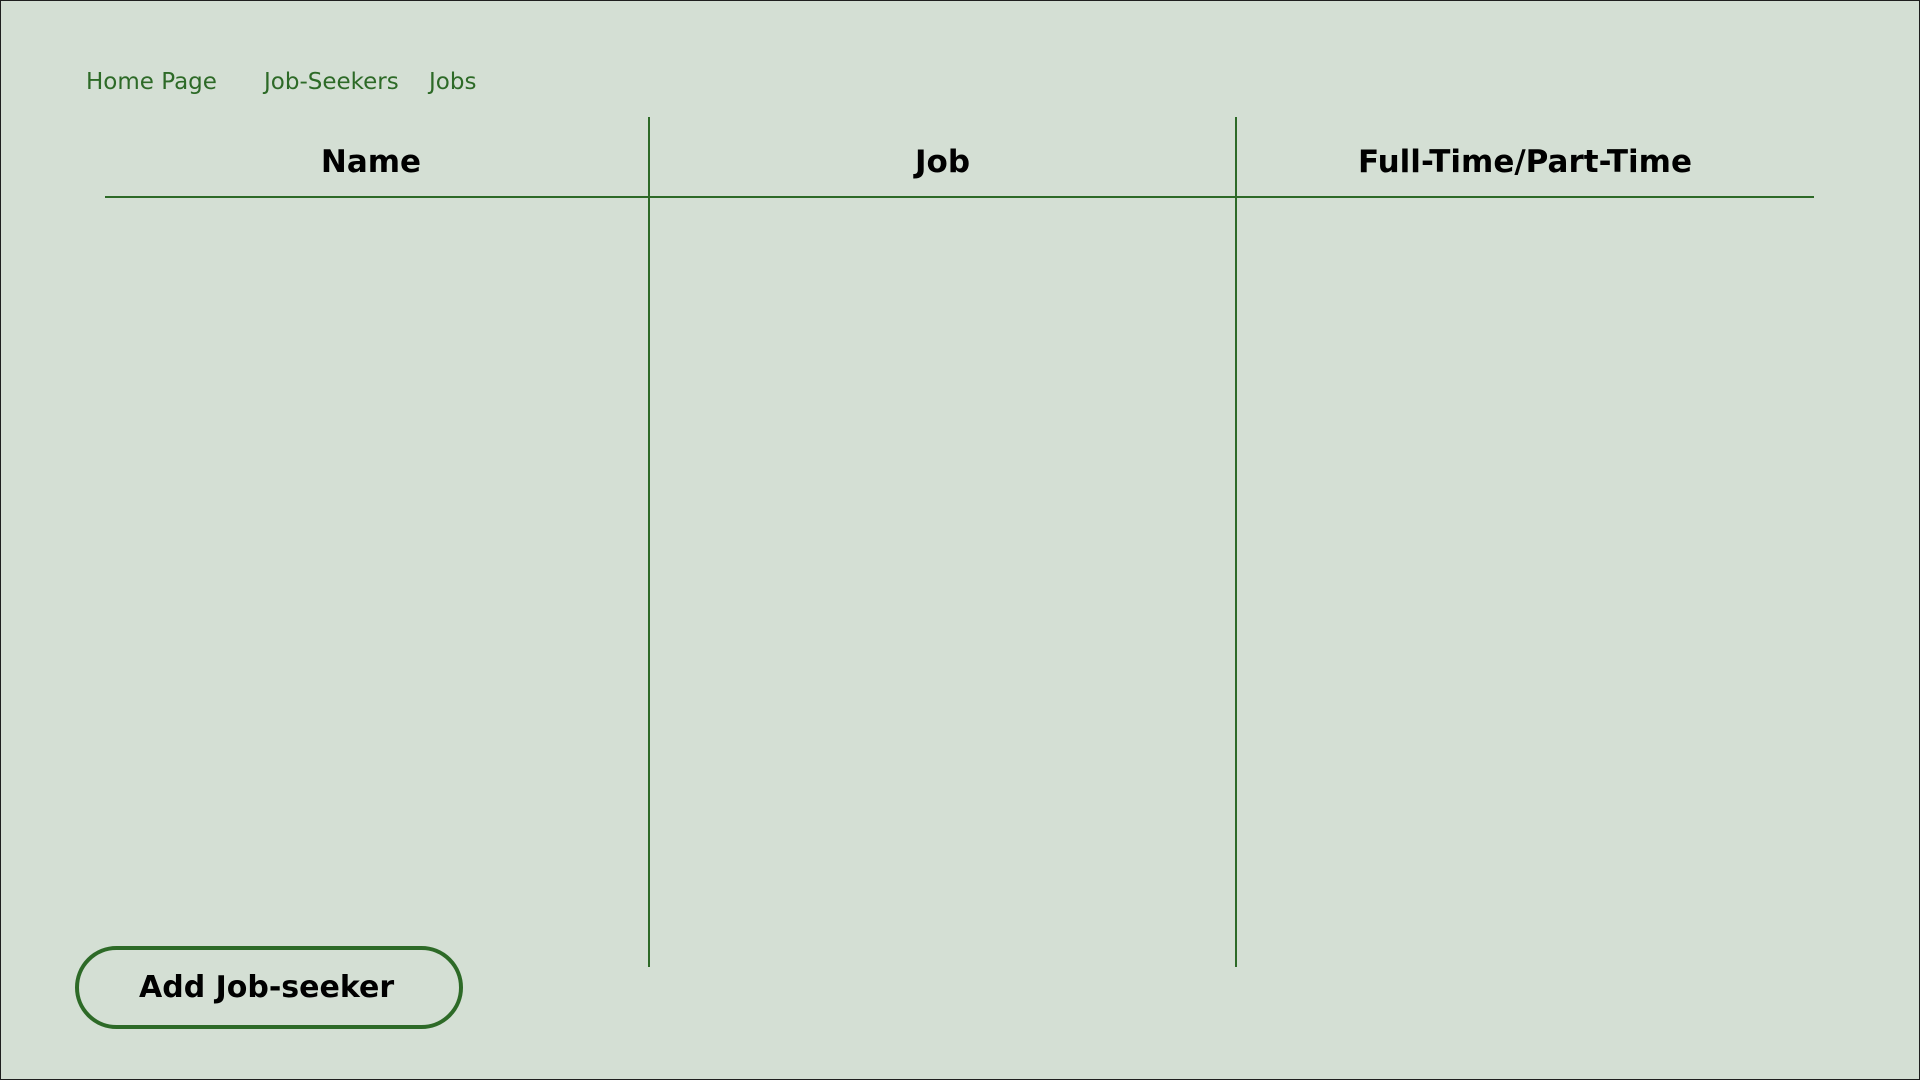 Image resolution: width=1920 pixels, height=1080 pixels. I want to click on column-header-employment-type: Full-Time/Part-Time, so click(1524, 162).